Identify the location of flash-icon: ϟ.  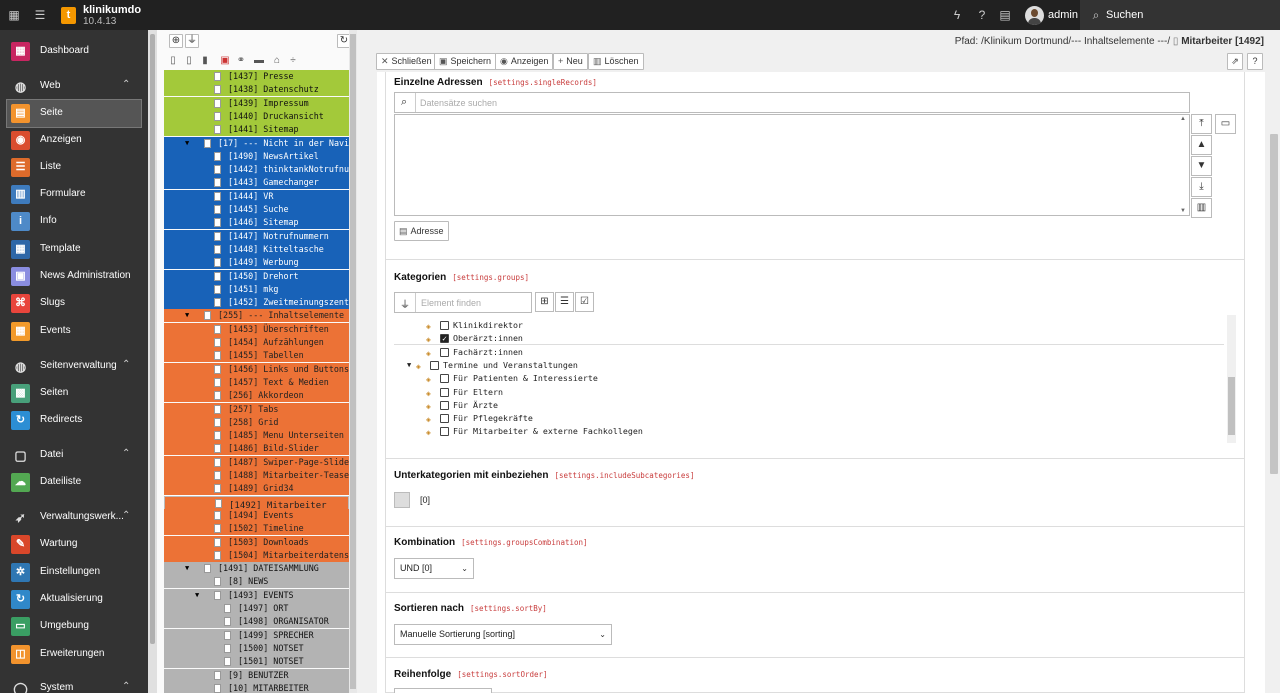
(957, 15).